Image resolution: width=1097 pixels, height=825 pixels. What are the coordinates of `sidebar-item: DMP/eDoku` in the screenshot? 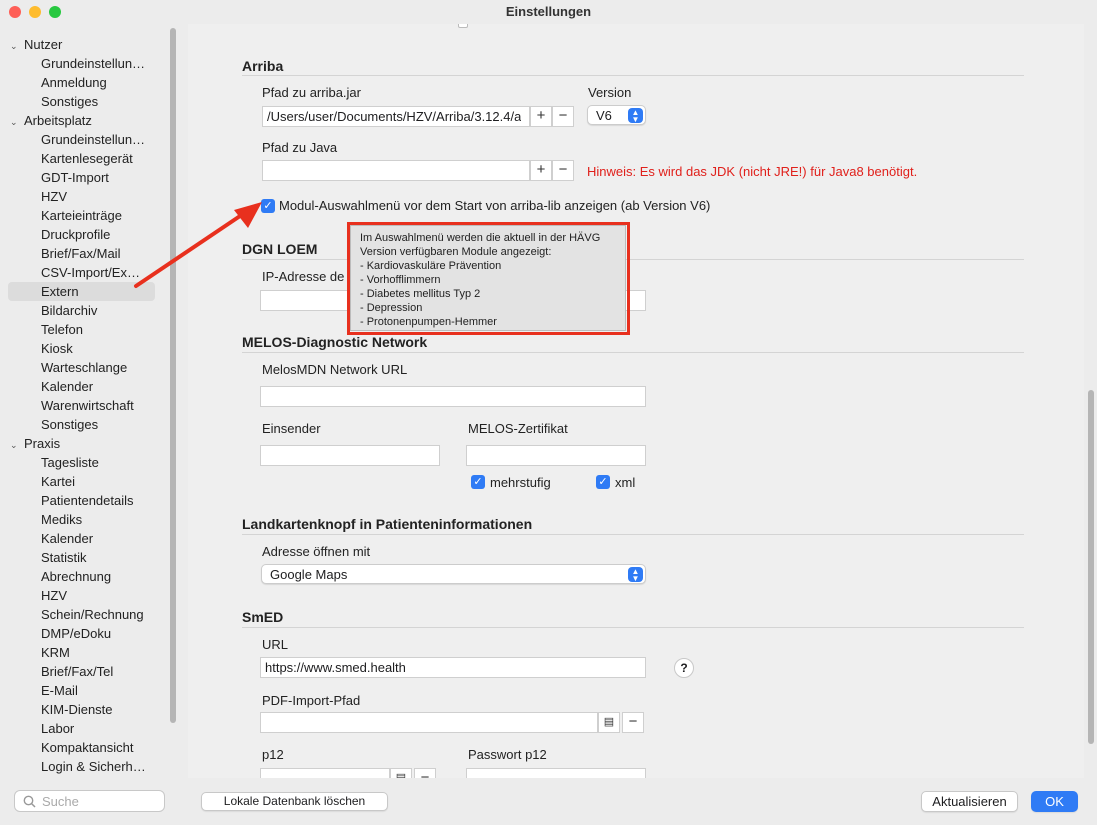 It's located at (97, 633).